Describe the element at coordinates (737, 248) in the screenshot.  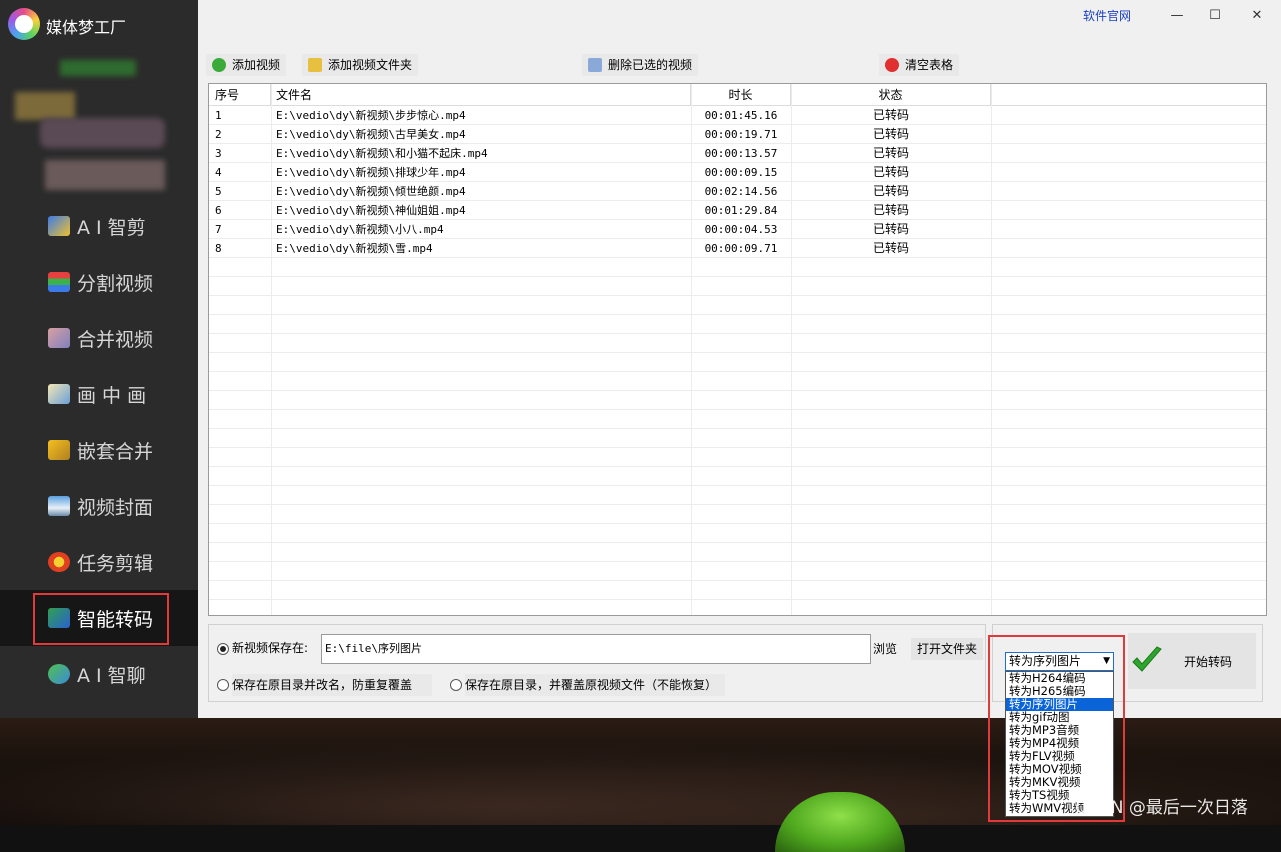
I see `table-row: 8 E:\vedio\dy\新视频\雪.mp4 00:00:09.71 已转码` at that location.